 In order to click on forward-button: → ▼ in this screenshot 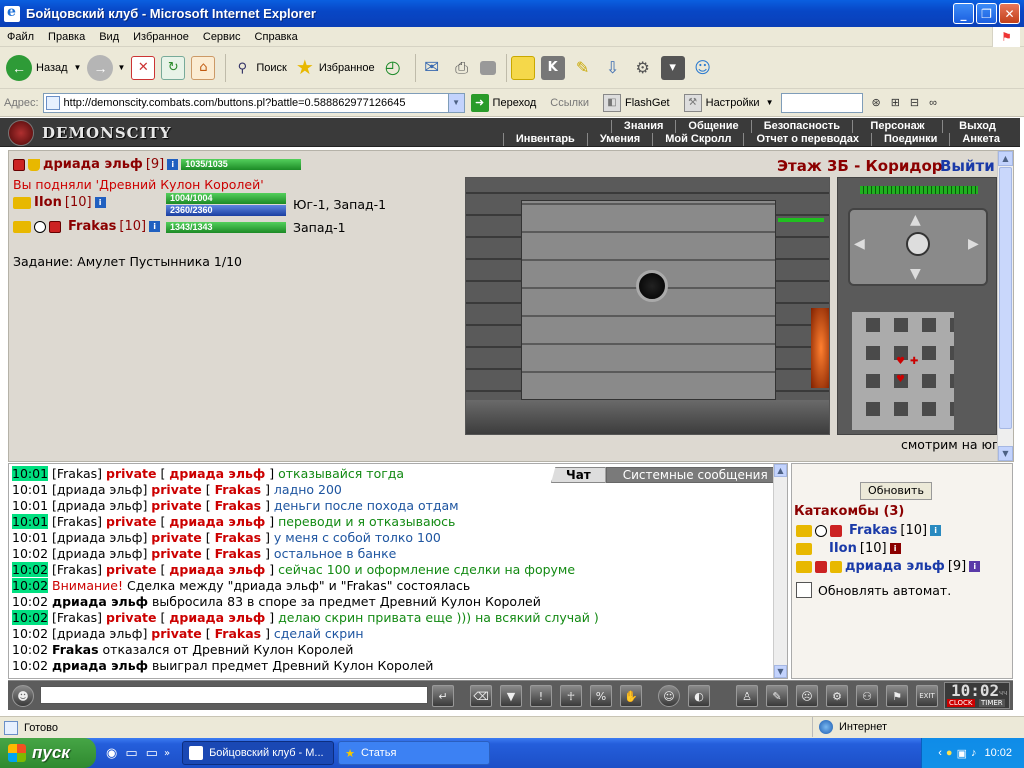, I will do `click(106, 67)`.